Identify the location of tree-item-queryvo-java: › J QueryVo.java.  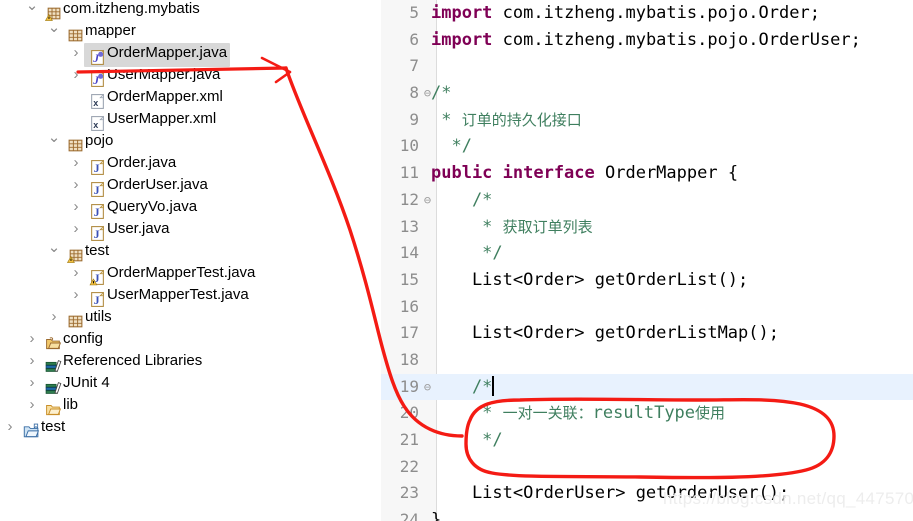
(190, 207).